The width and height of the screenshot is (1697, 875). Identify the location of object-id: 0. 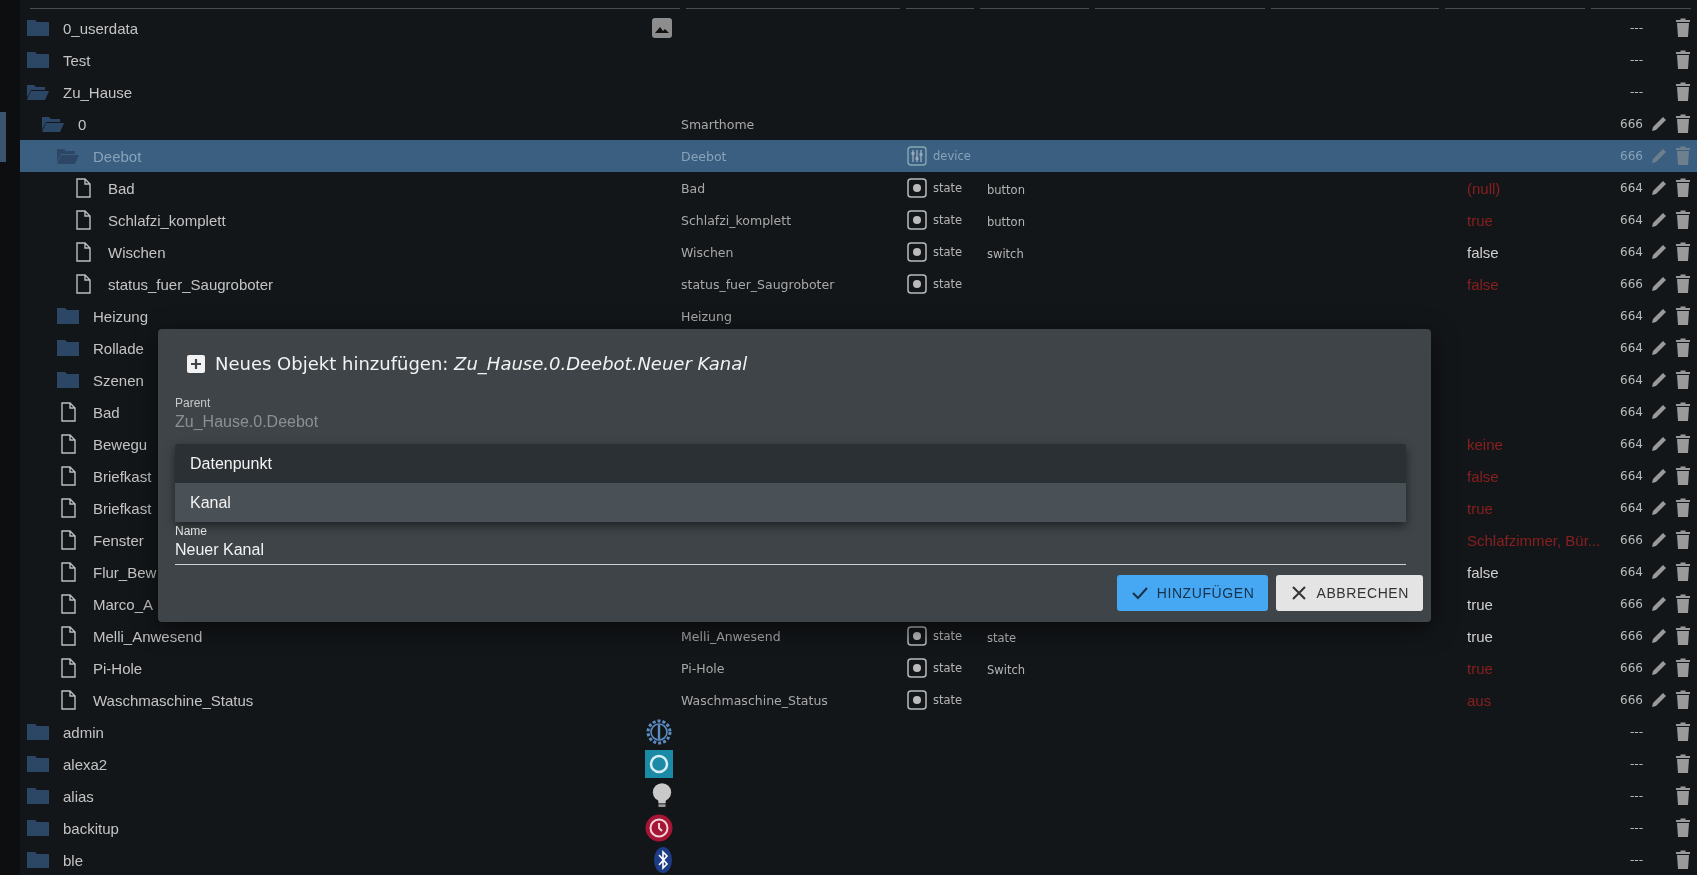
(82, 124).